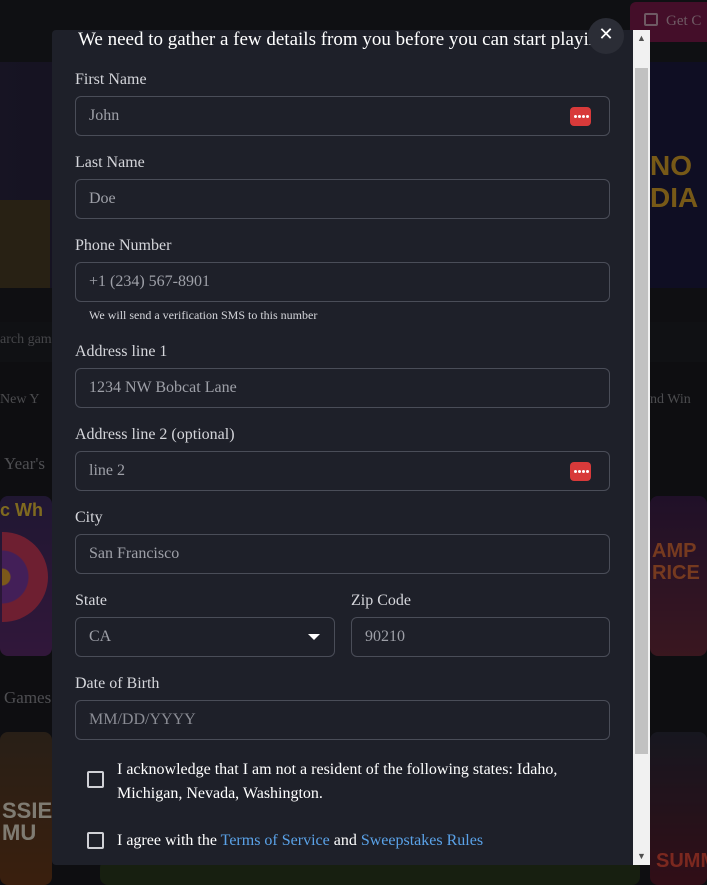  Describe the element at coordinates (480, 637) in the screenshot. I see `zip-code-field: 90210` at that location.